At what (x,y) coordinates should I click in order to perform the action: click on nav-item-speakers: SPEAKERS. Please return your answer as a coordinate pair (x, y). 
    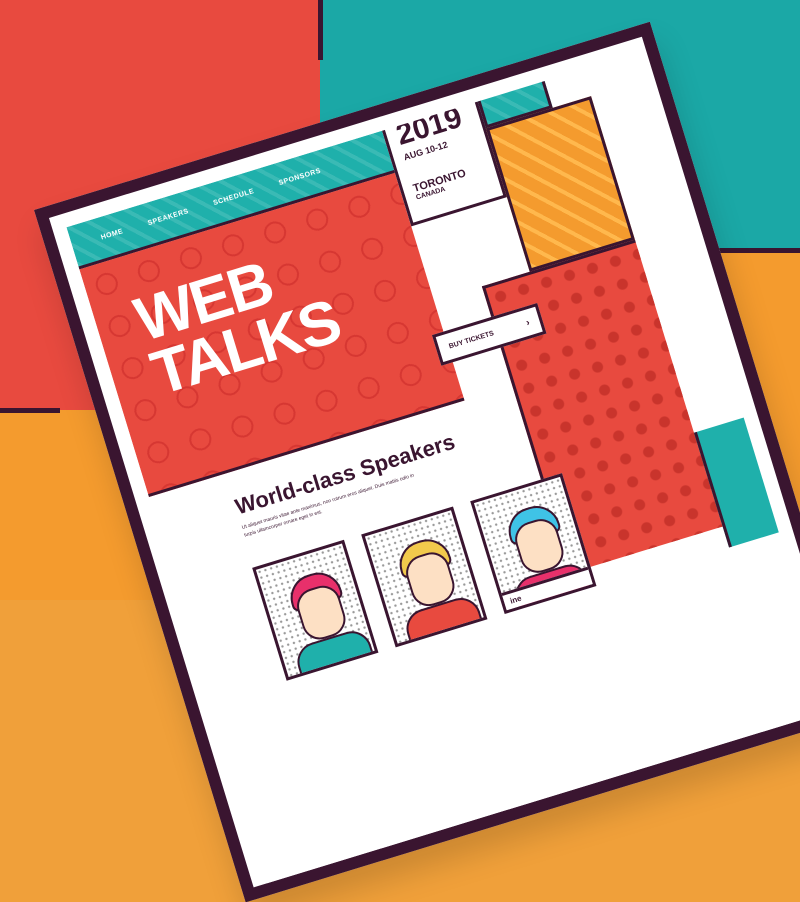
    Looking at the image, I should click on (168, 217).